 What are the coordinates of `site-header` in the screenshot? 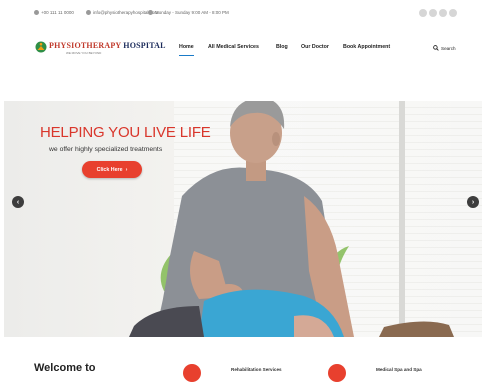 It's located at (241, 50).